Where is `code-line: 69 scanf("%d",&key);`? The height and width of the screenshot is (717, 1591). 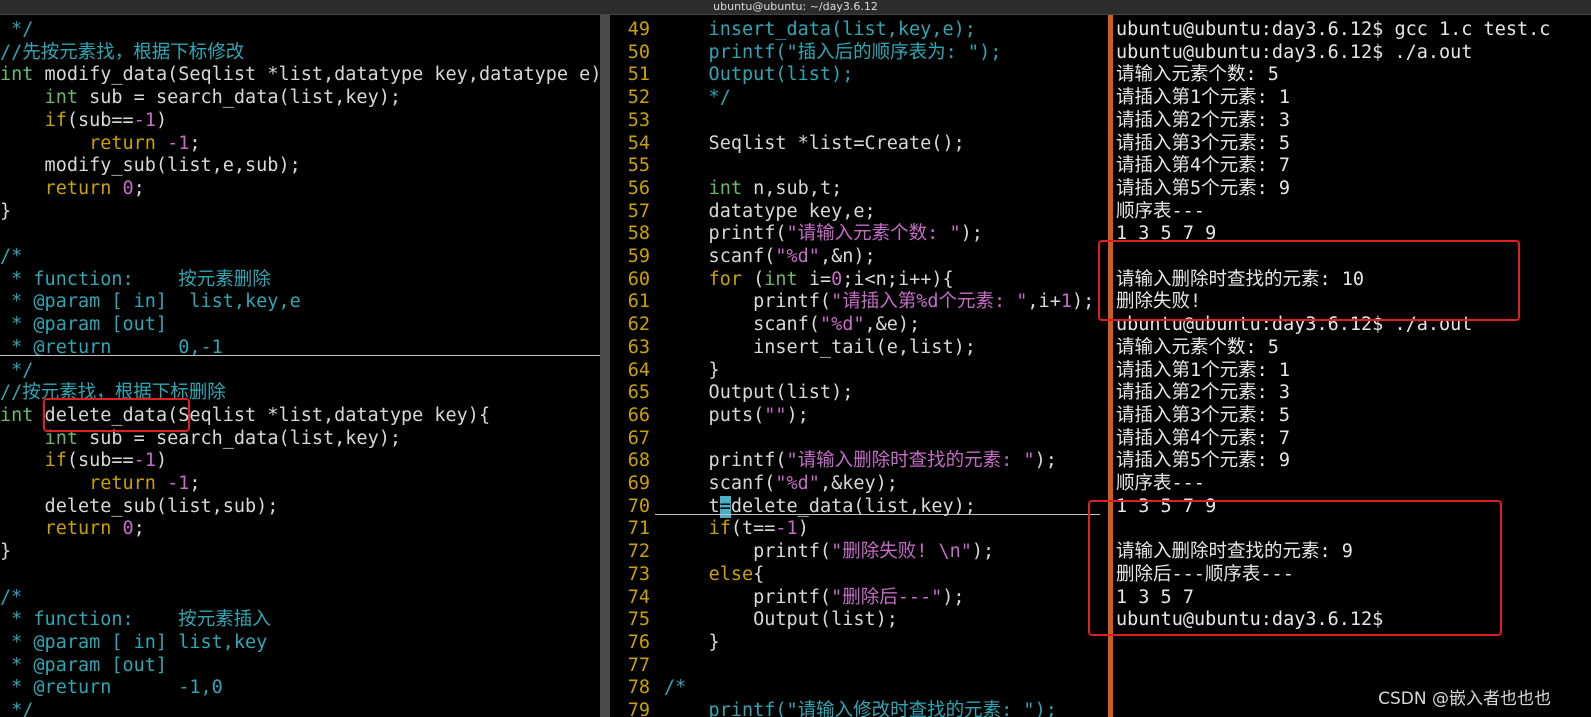 code-line: 69 scanf("%d",&key); is located at coordinates (859, 484).